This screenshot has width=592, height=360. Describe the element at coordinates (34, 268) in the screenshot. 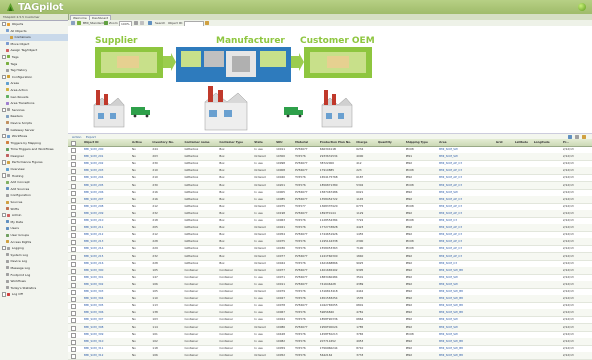

I see `sidebar-item: Message Log` at that location.